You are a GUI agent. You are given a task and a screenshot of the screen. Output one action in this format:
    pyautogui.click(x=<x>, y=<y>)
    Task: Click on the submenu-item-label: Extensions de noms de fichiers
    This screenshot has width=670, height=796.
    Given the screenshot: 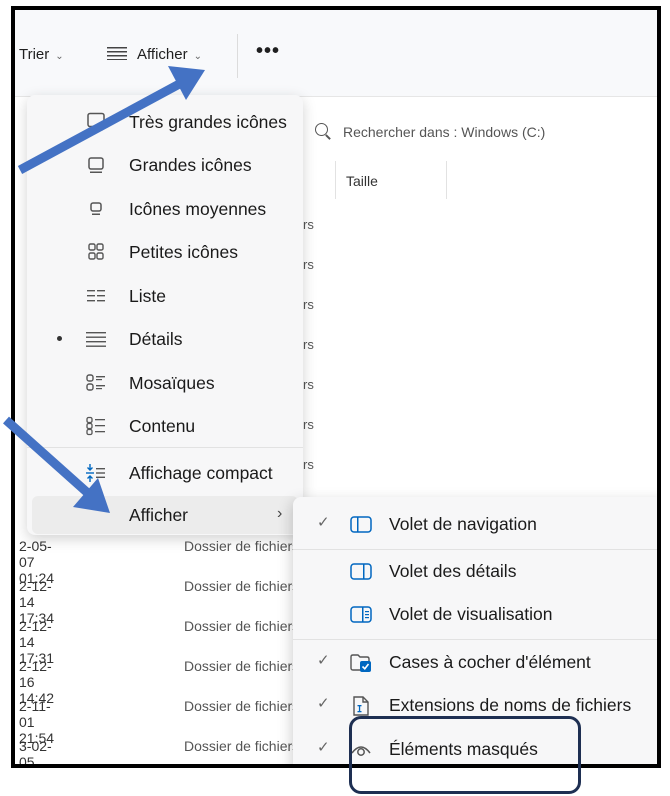 What is the action you would take?
    pyautogui.click(x=510, y=705)
    